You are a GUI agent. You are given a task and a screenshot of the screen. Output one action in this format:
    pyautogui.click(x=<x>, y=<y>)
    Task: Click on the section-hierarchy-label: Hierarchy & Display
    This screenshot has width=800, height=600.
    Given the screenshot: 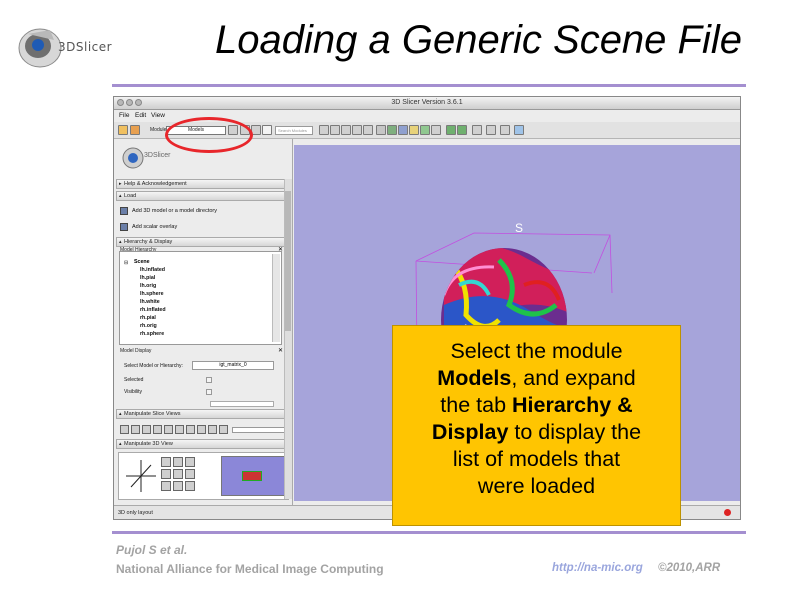 What is the action you would take?
    pyautogui.click(x=148, y=242)
    